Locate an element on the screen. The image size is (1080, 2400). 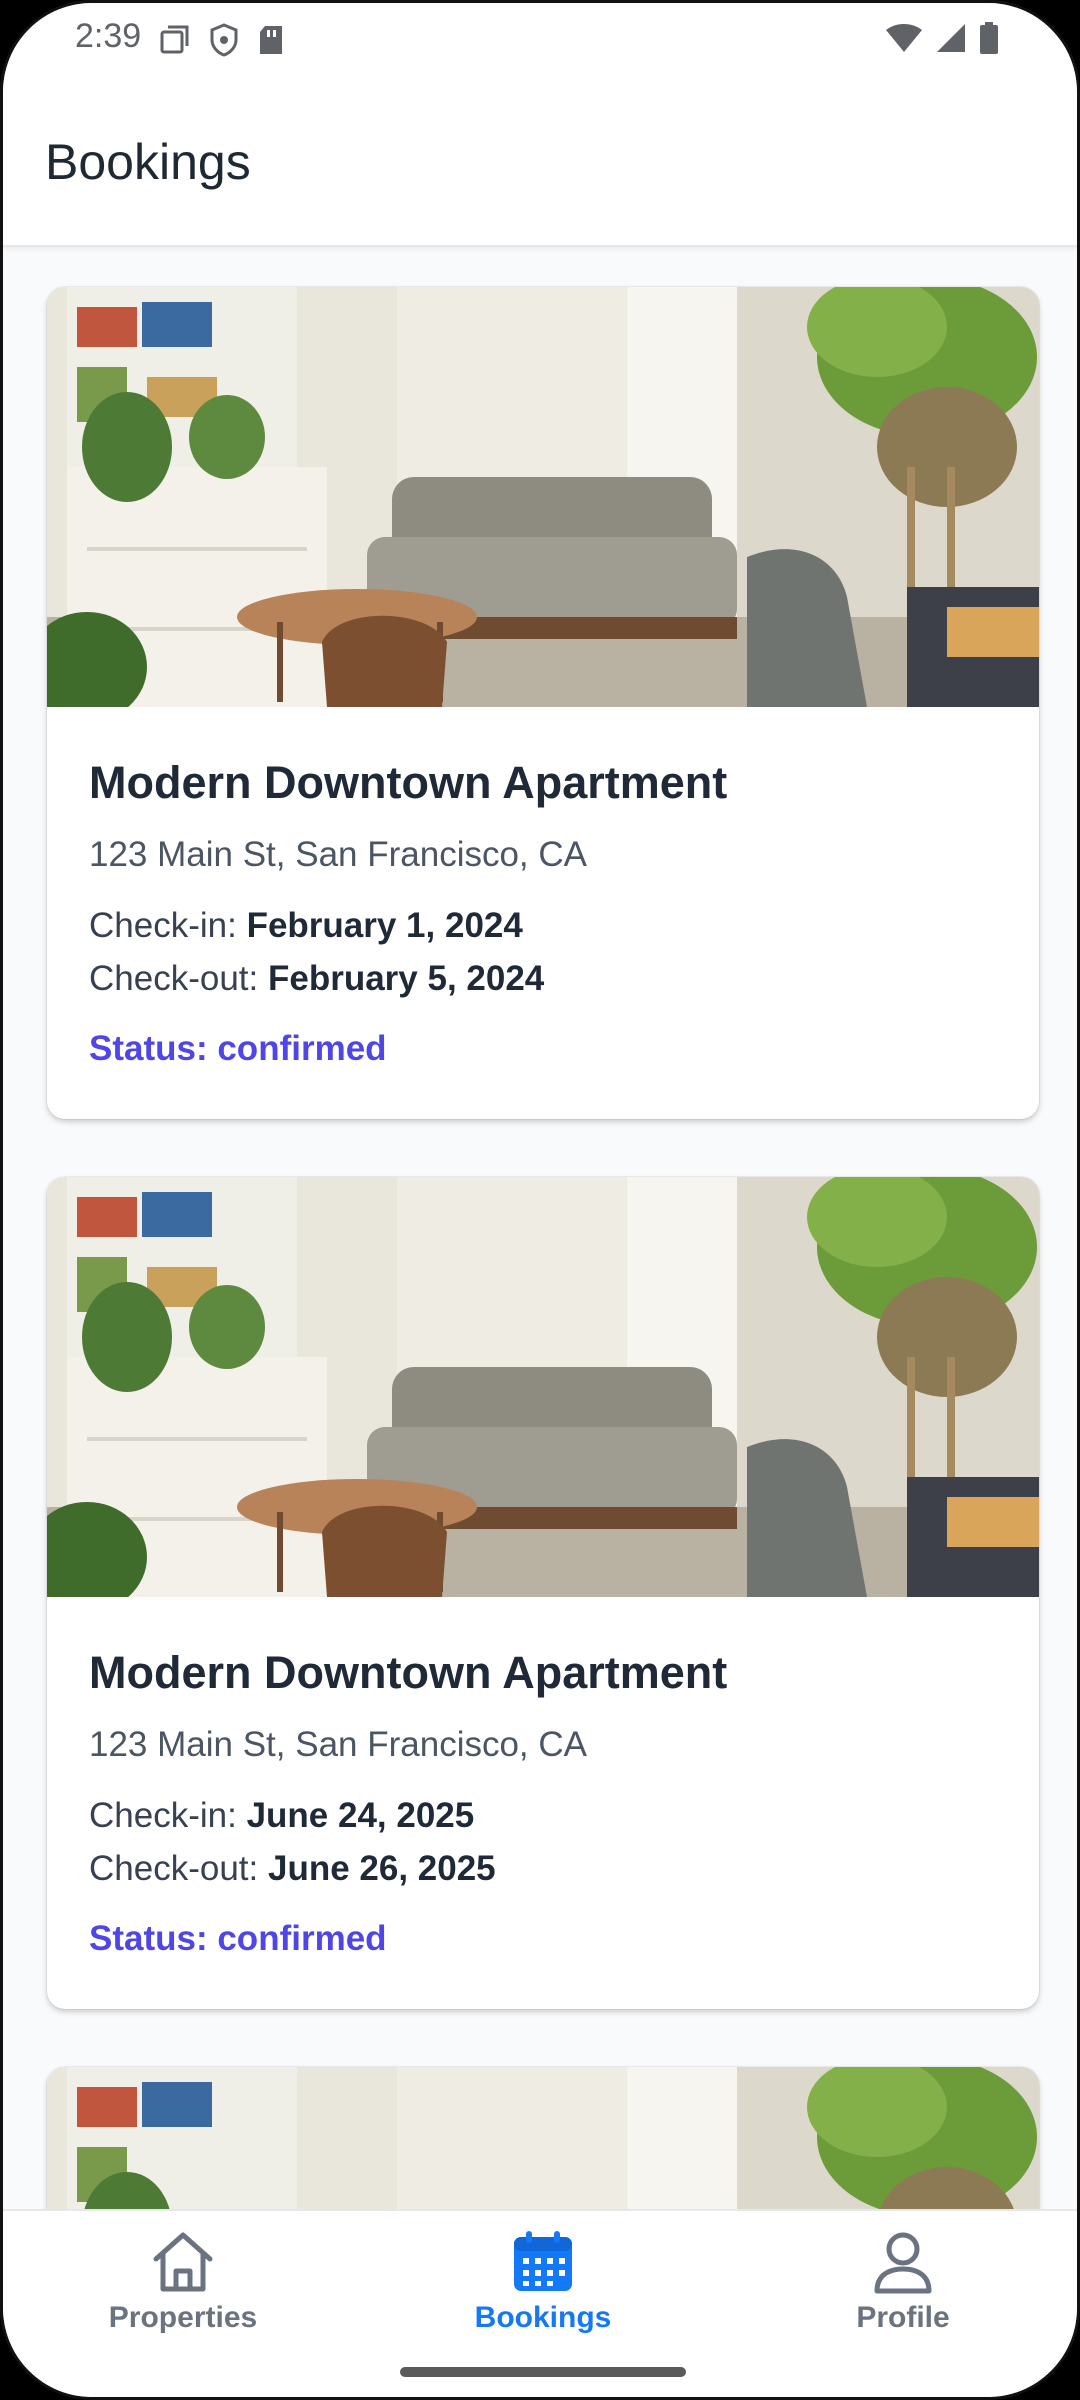
app-header: Bookings is located at coordinates (540, 162).